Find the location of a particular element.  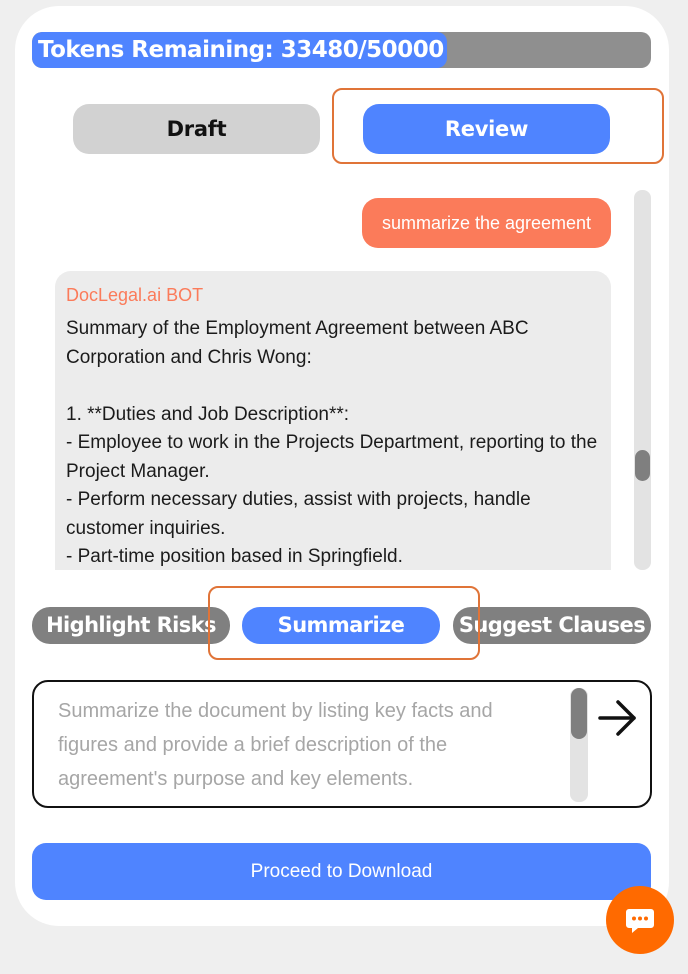

prompt-scrollbar-thumb is located at coordinates (579, 713).